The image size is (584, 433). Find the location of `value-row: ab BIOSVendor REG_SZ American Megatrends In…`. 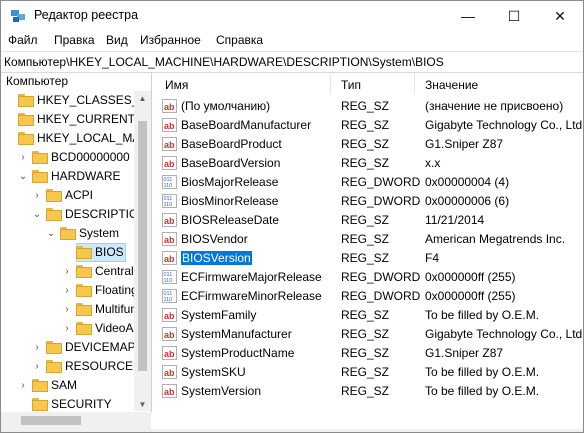

value-row: ab BIOSVendor REG_SZ American Megatrends In… is located at coordinates (367, 239).